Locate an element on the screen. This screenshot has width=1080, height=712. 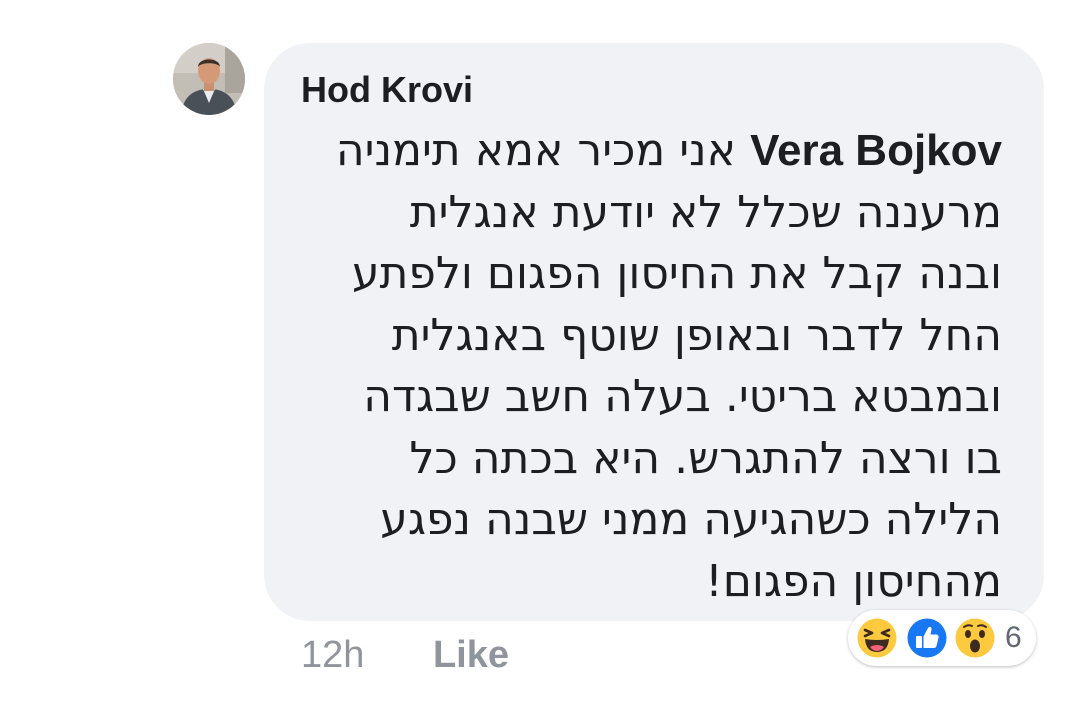
mention-link: Vera Bojkov is located at coordinates (876, 150).